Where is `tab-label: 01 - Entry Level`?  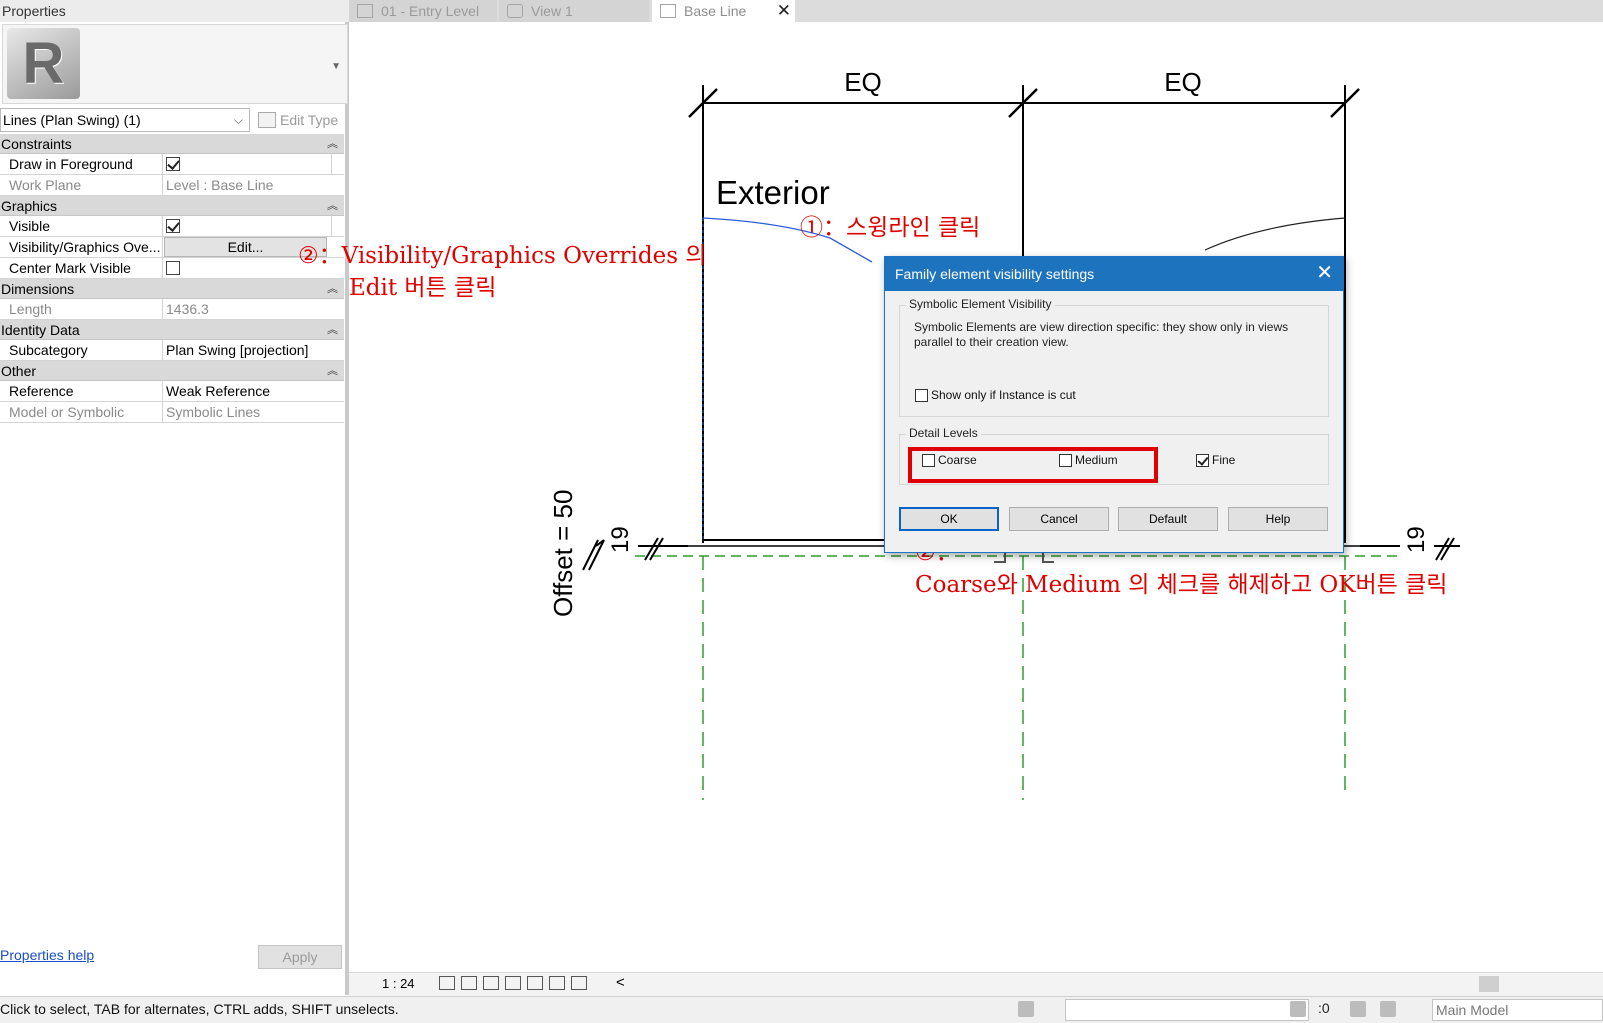 tab-label: 01 - Entry Level is located at coordinates (430, 11).